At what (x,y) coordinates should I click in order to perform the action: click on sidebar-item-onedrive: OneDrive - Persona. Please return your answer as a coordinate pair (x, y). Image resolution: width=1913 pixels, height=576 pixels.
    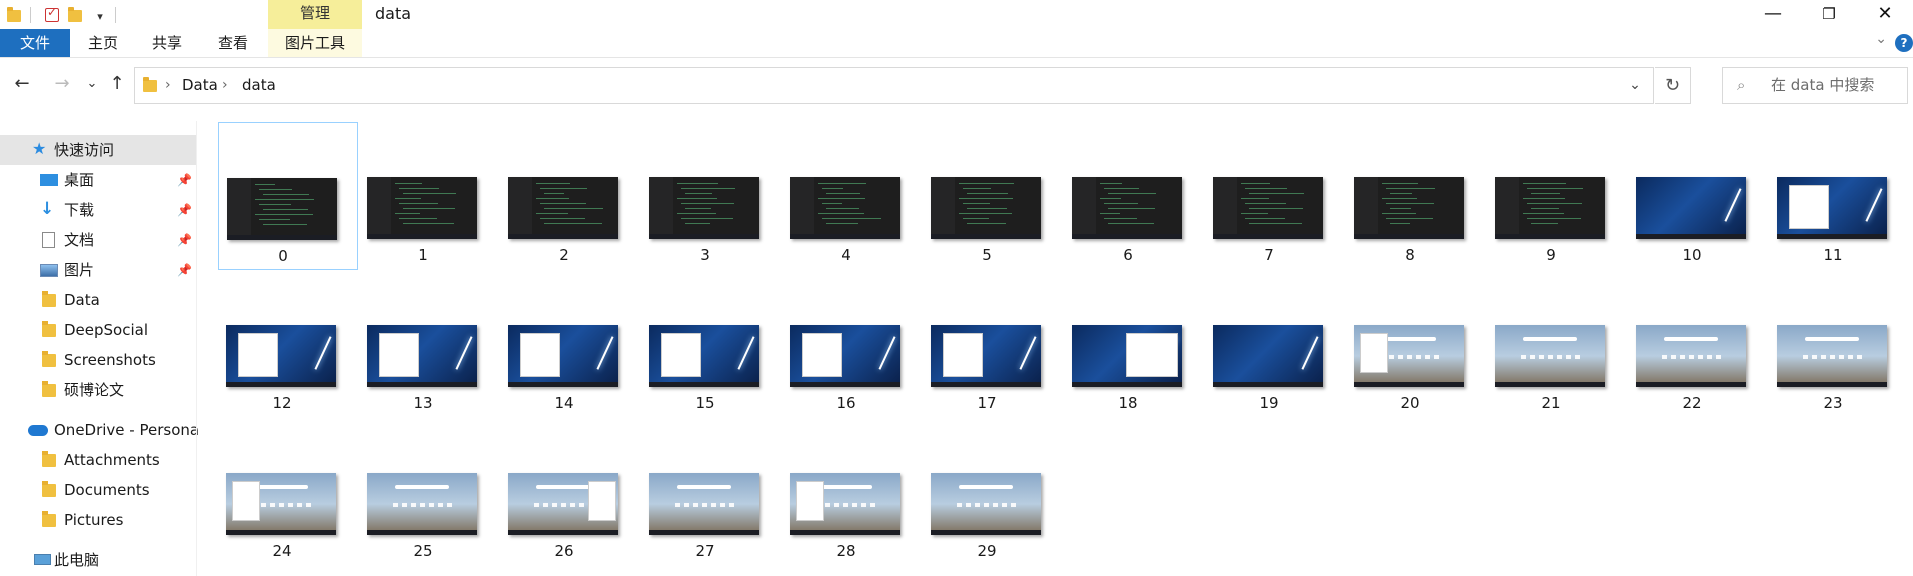
    Looking at the image, I should click on (100, 430).